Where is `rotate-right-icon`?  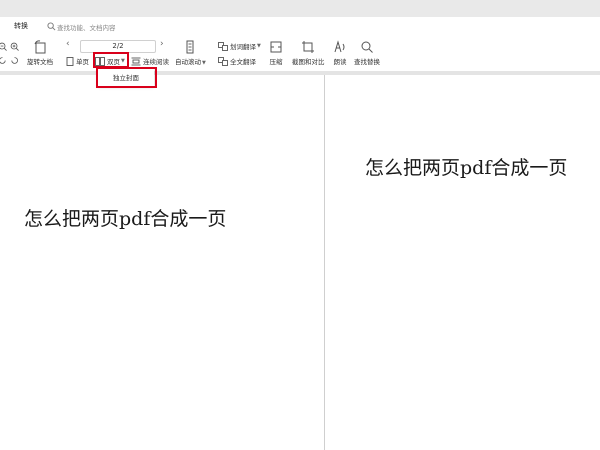 rotate-right-icon is located at coordinates (14, 60).